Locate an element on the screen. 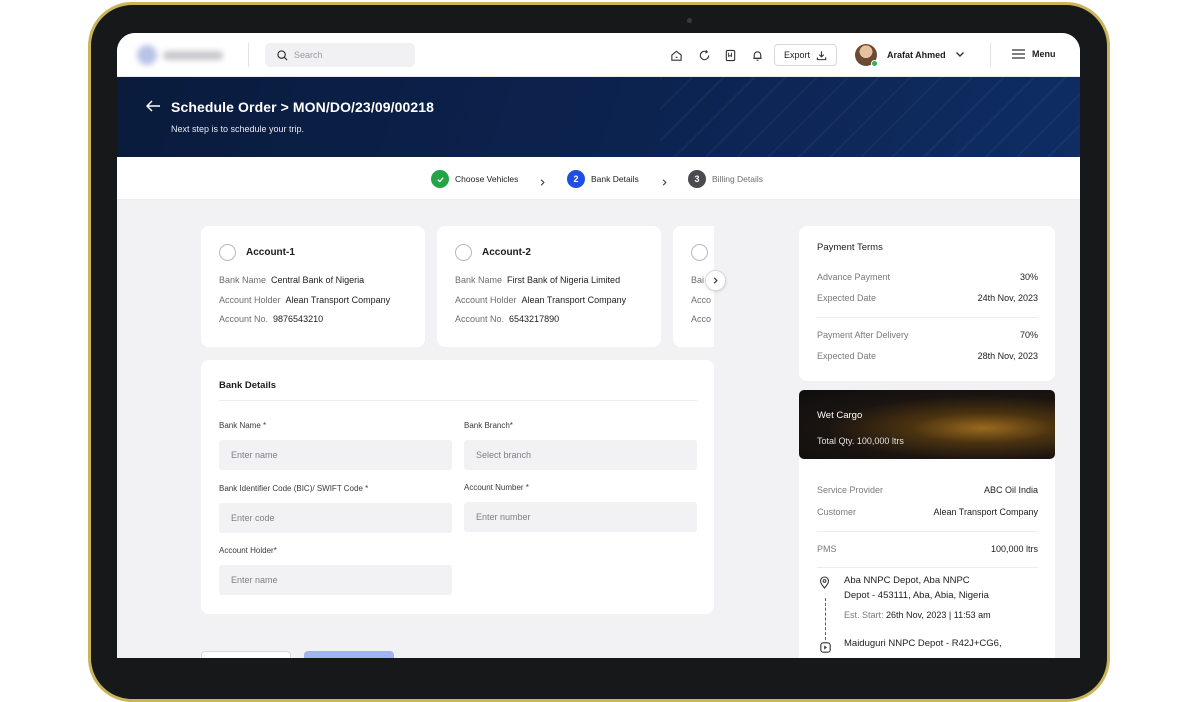 The width and height of the screenshot is (1197, 702). after-delivery-row: Payment After Delivery 70% is located at coordinates (927, 335).